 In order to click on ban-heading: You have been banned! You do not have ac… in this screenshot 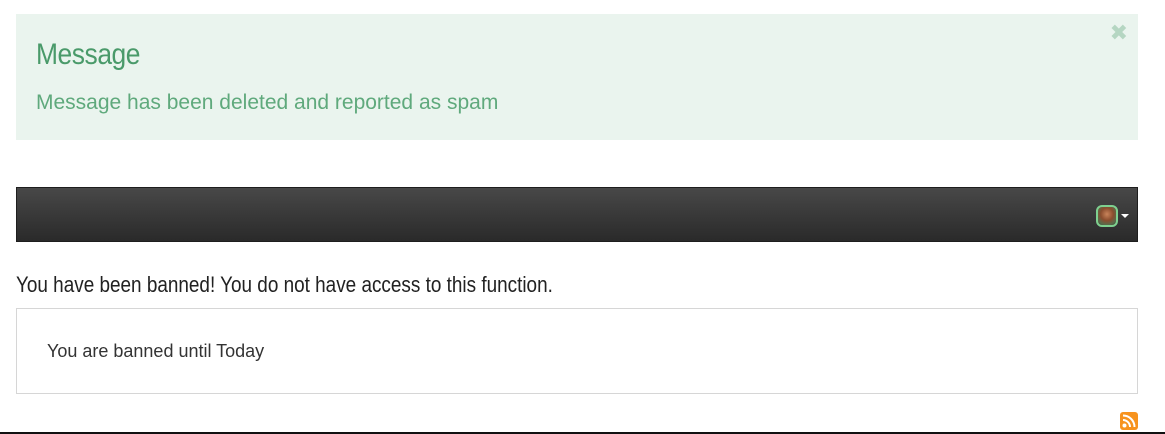, I will do `click(284, 284)`.